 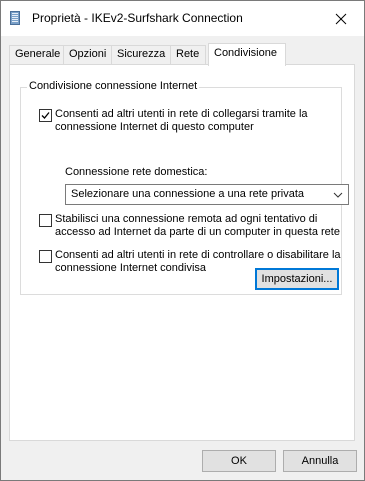 What do you see at coordinates (45, 256) in the screenshot?
I see `allow-control-checkbox` at bounding box center [45, 256].